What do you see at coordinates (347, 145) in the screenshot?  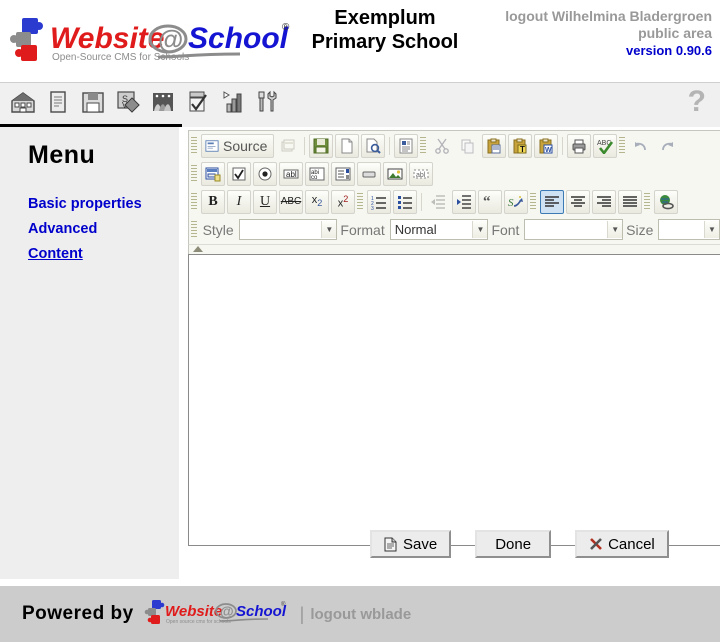 I see `new-page-icon` at bounding box center [347, 145].